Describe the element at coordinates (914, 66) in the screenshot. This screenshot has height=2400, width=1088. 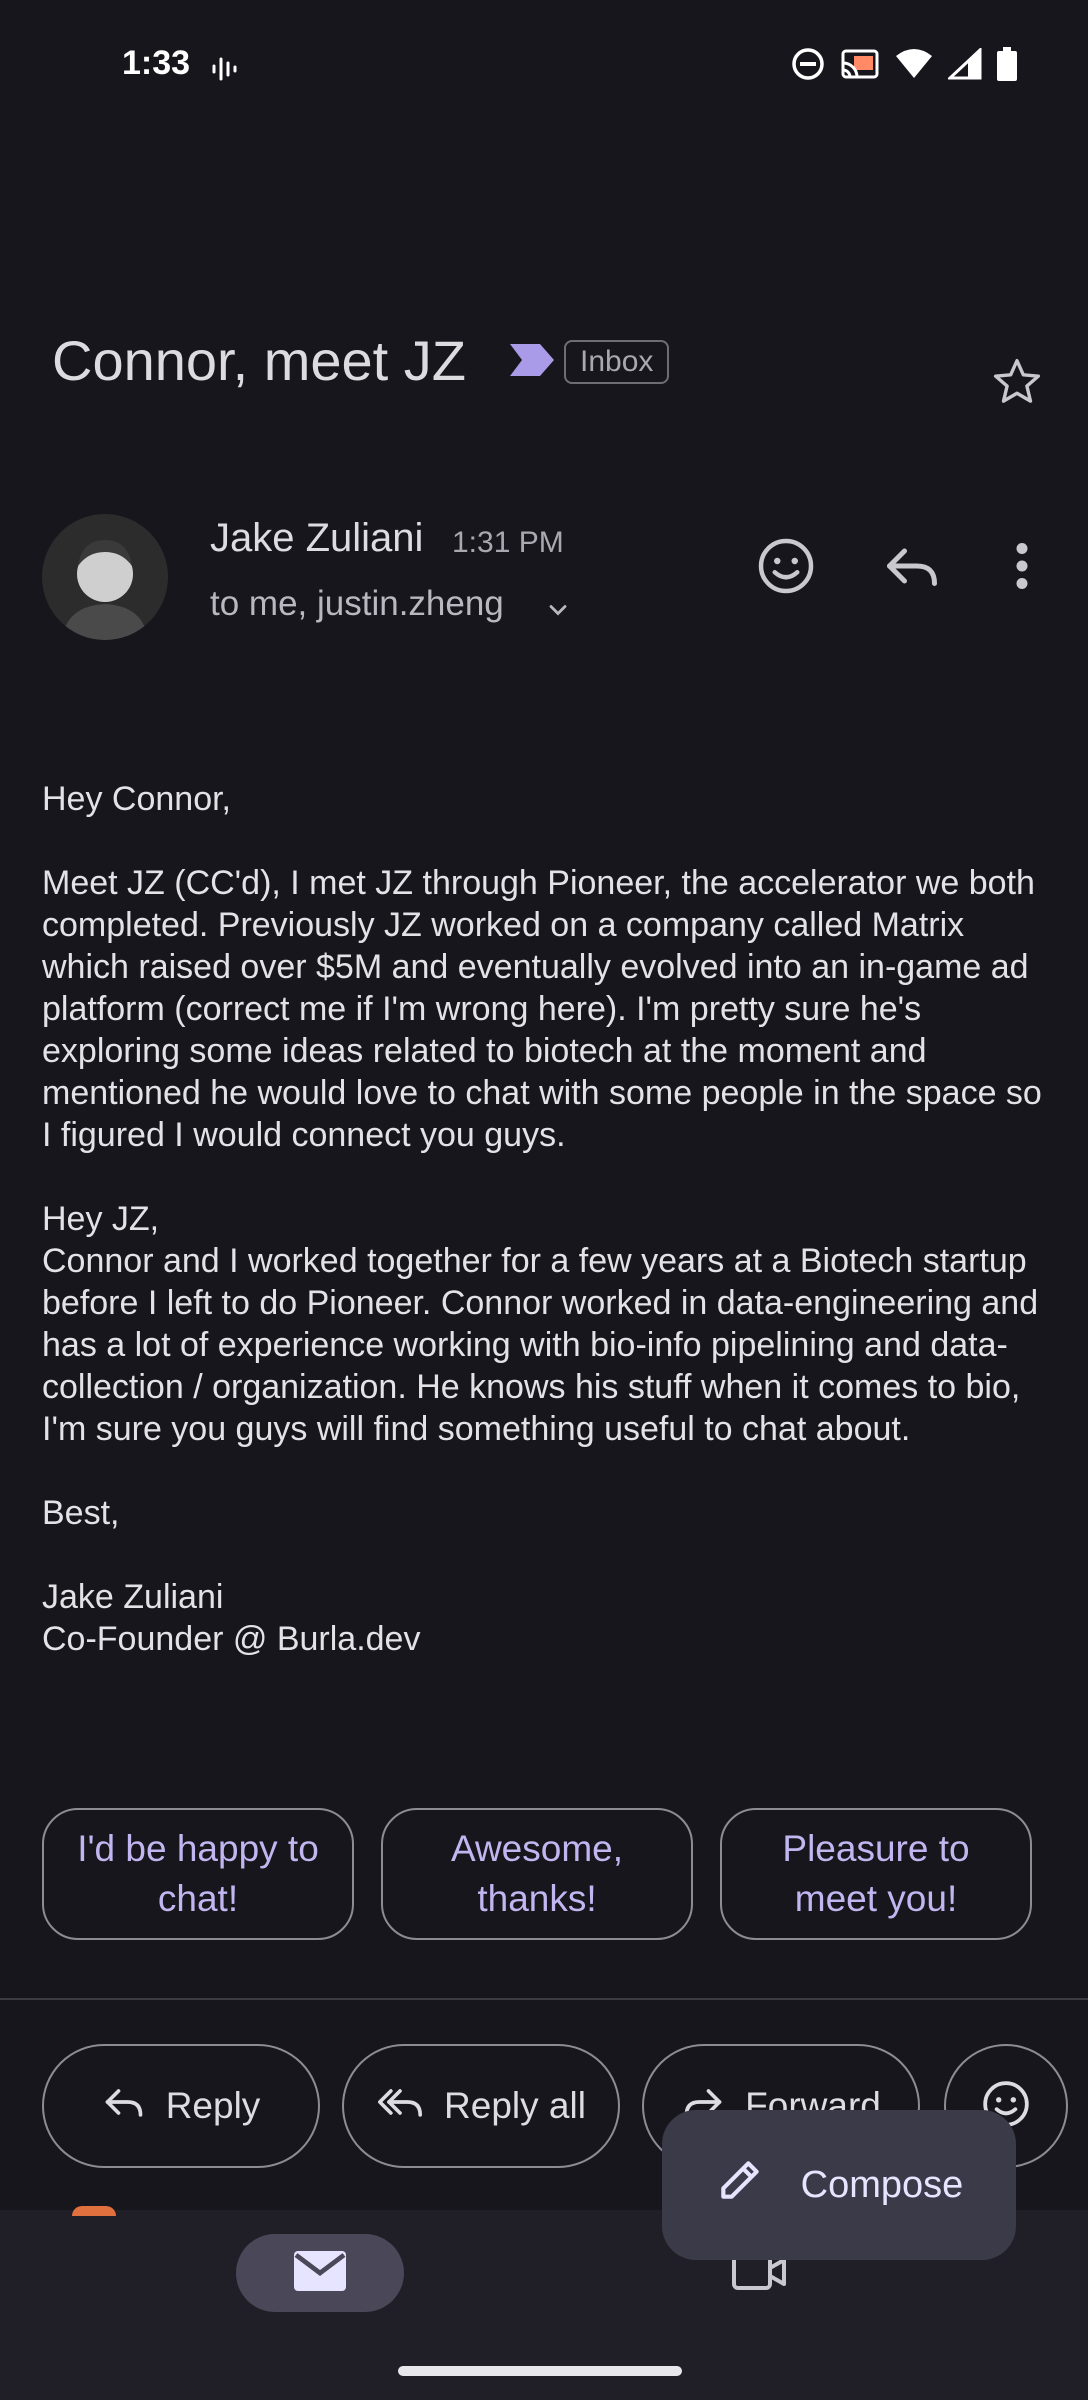
I see `wifi-icon` at that location.